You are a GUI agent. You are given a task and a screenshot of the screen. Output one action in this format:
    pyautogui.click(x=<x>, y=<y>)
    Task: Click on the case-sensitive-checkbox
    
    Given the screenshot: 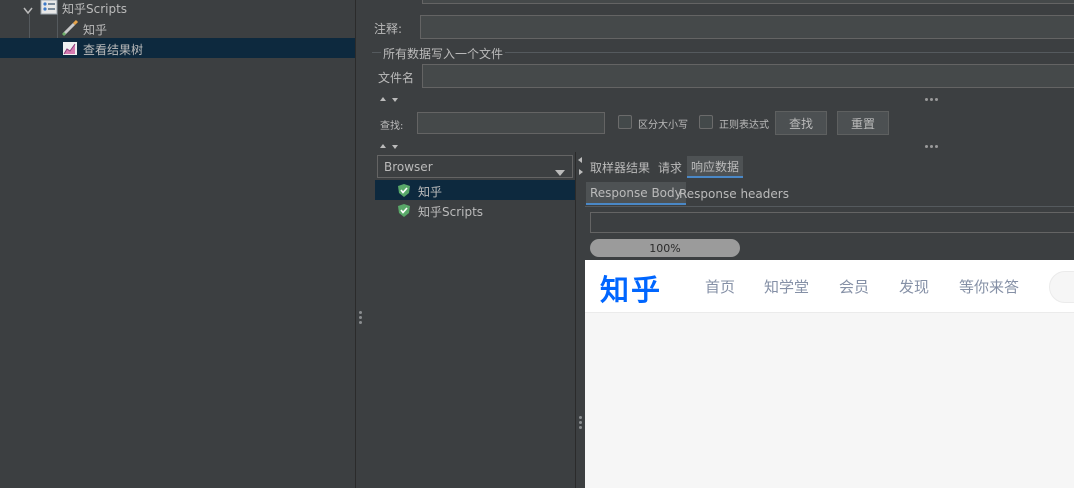 What is the action you would take?
    pyautogui.click(x=625, y=122)
    